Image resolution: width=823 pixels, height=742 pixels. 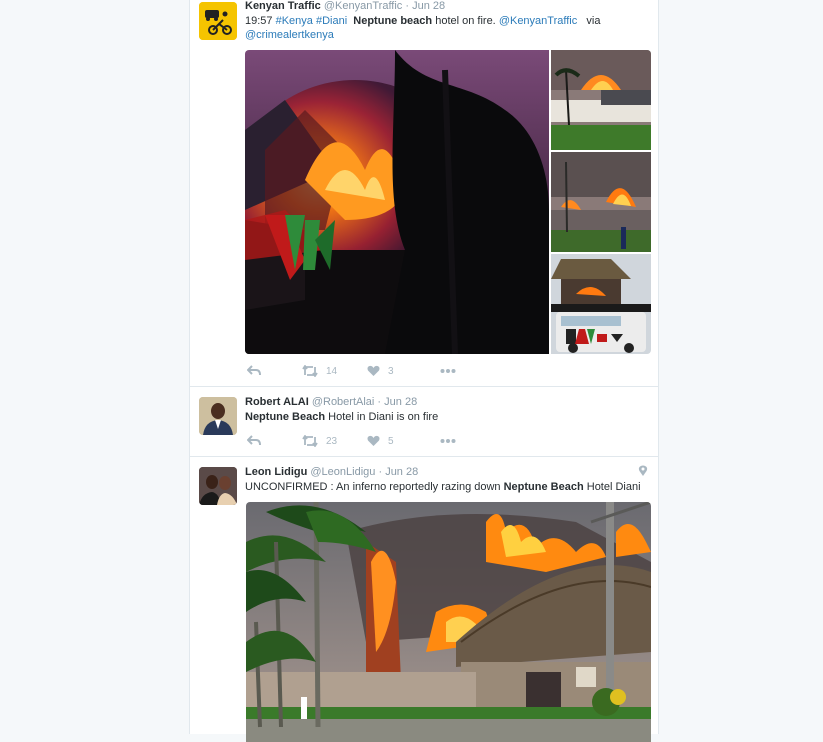 What do you see at coordinates (643, 471) in the screenshot?
I see `location-pin-icon` at bounding box center [643, 471].